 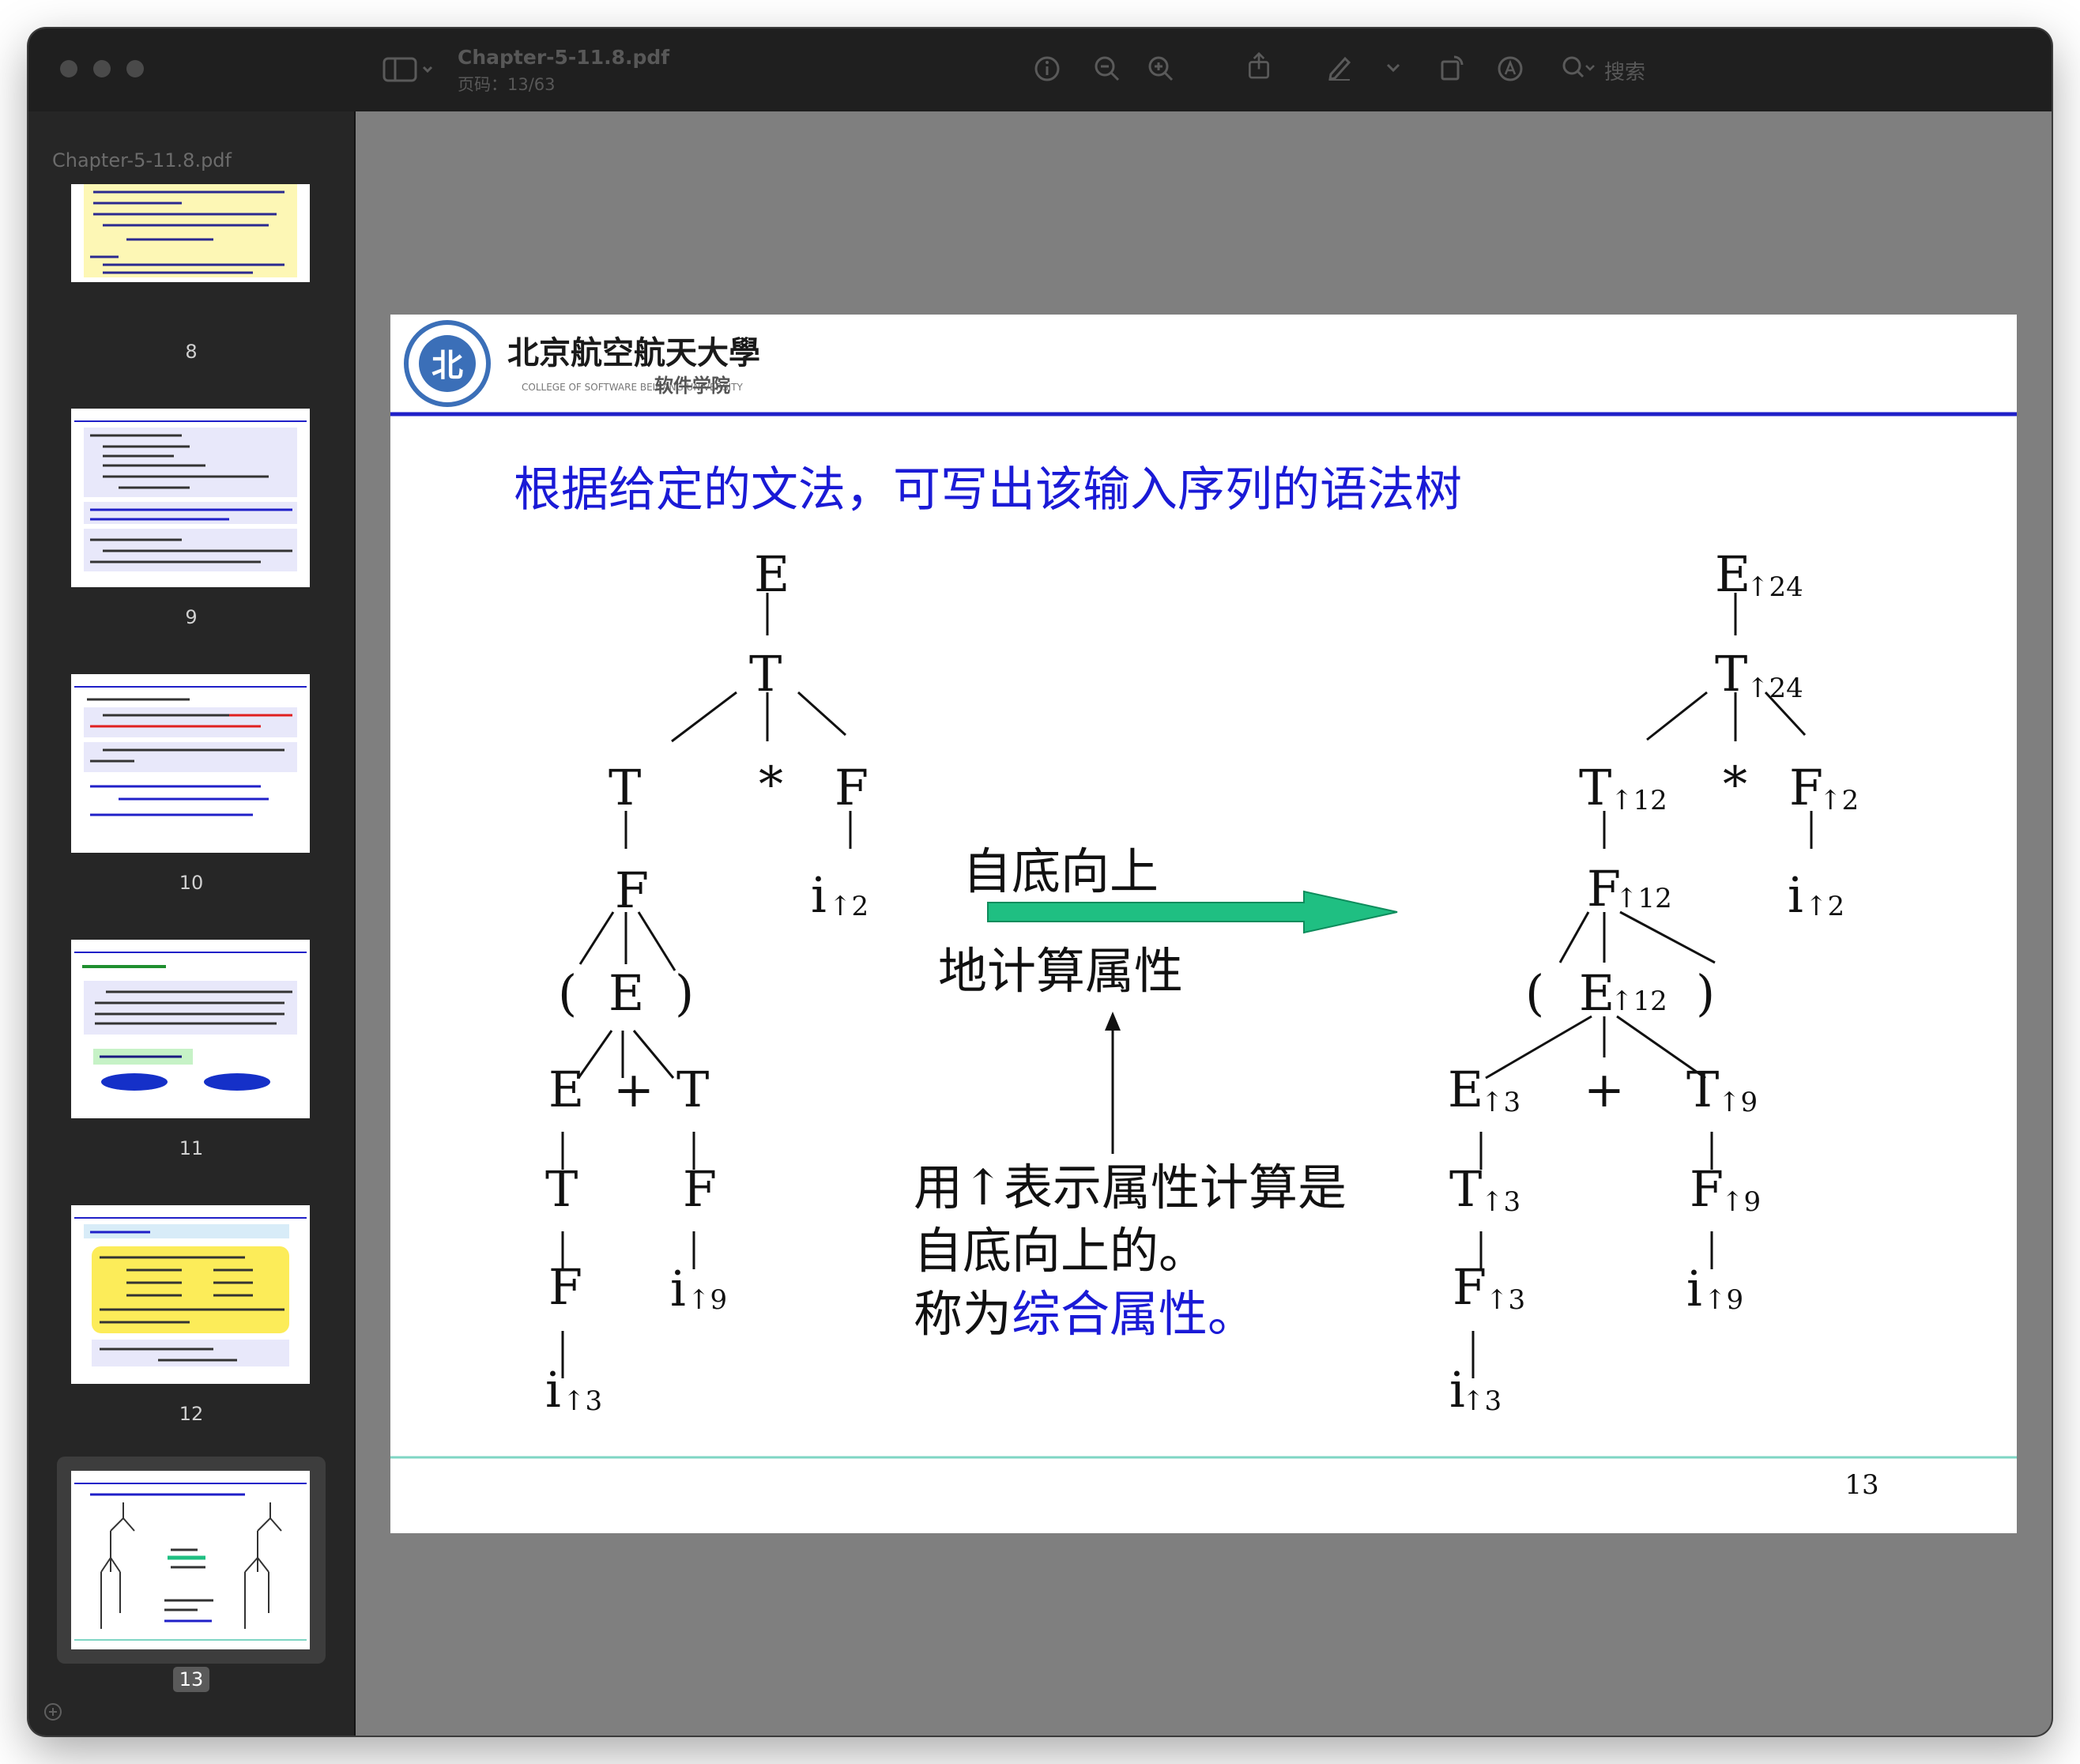 What do you see at coordinates (1624, 70) in the screenshot?
I see `search-field: 搜索` at bounding box center [1624, 70].